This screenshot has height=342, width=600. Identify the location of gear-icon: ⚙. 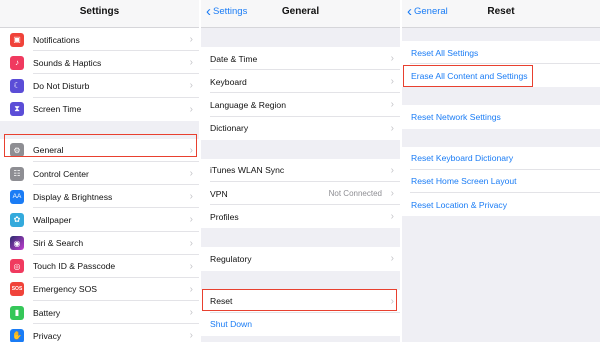
(17, 150).